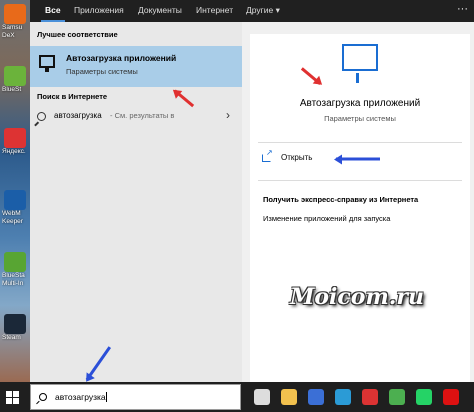  Describe the element at coordinates (262, 397) in the screenshot. I see `task-view-icon` at that location.